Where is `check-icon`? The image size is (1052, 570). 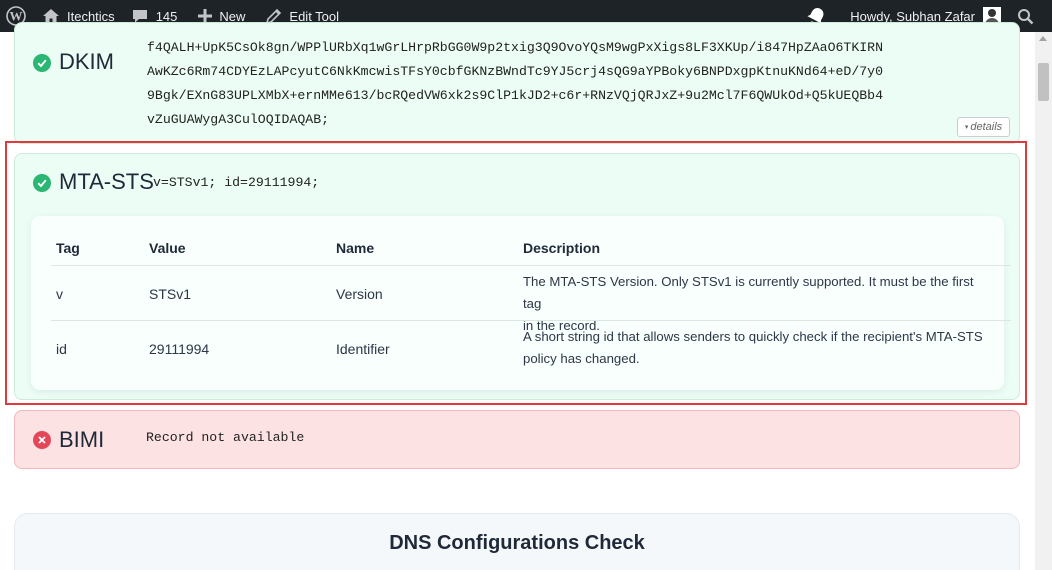 check-icon is located at coordinates (42, 63).